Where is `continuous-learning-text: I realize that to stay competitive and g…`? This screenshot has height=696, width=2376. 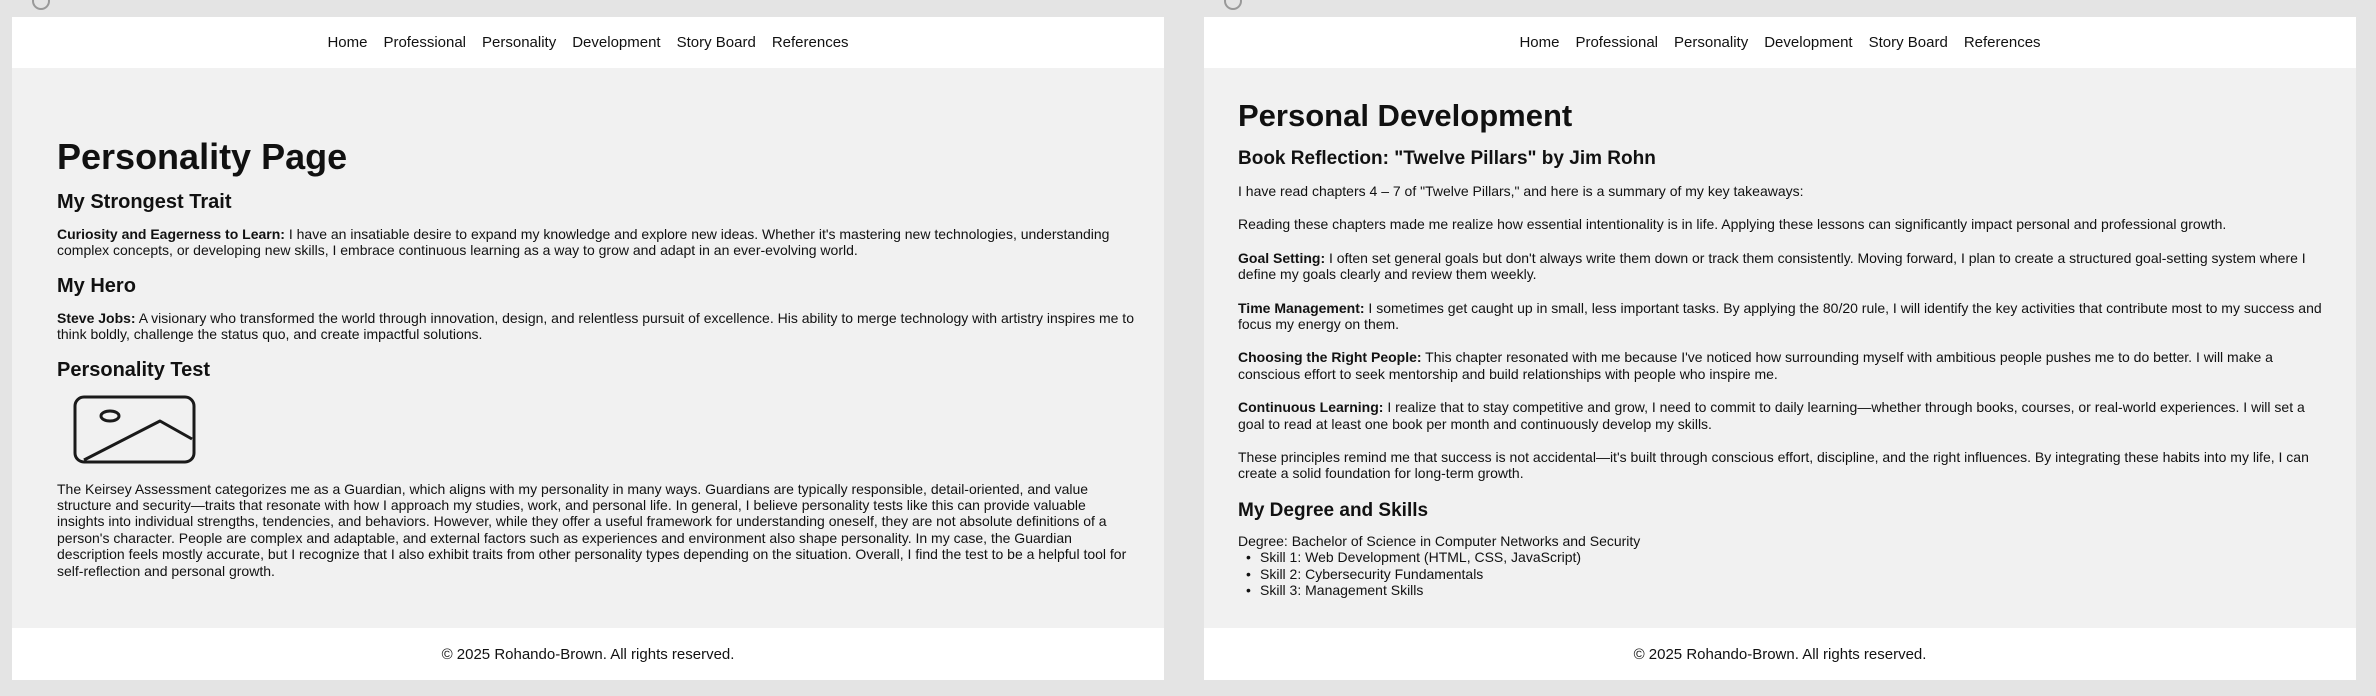 continuous-learning-text: I realize that to stay competitive and g… is located at coordinates (1771, 415).